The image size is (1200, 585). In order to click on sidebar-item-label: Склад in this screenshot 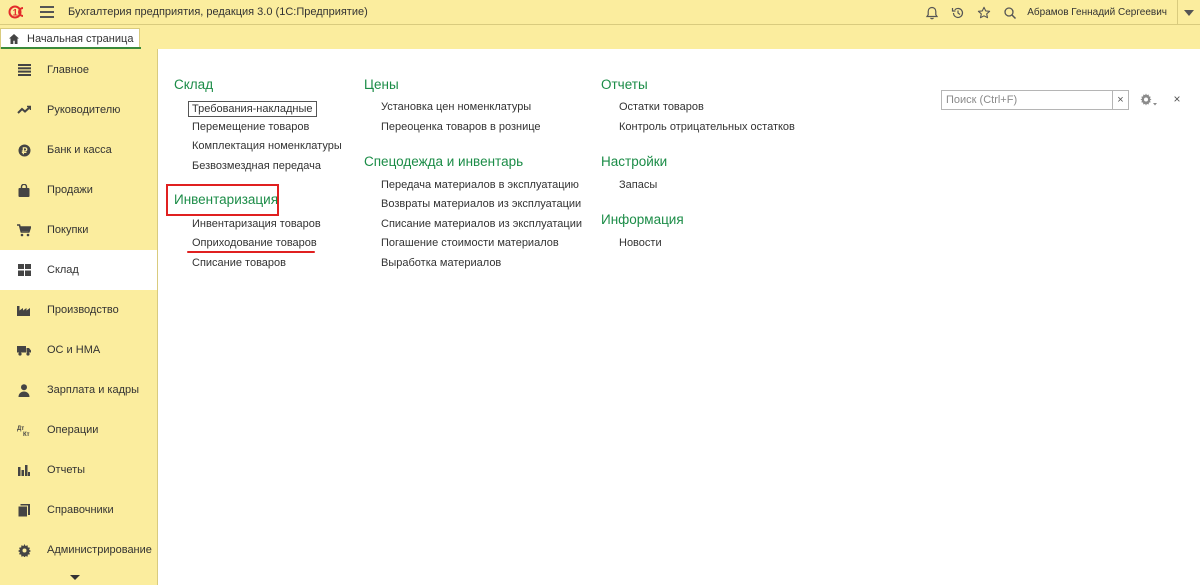, I will do `click(63, 270)`.